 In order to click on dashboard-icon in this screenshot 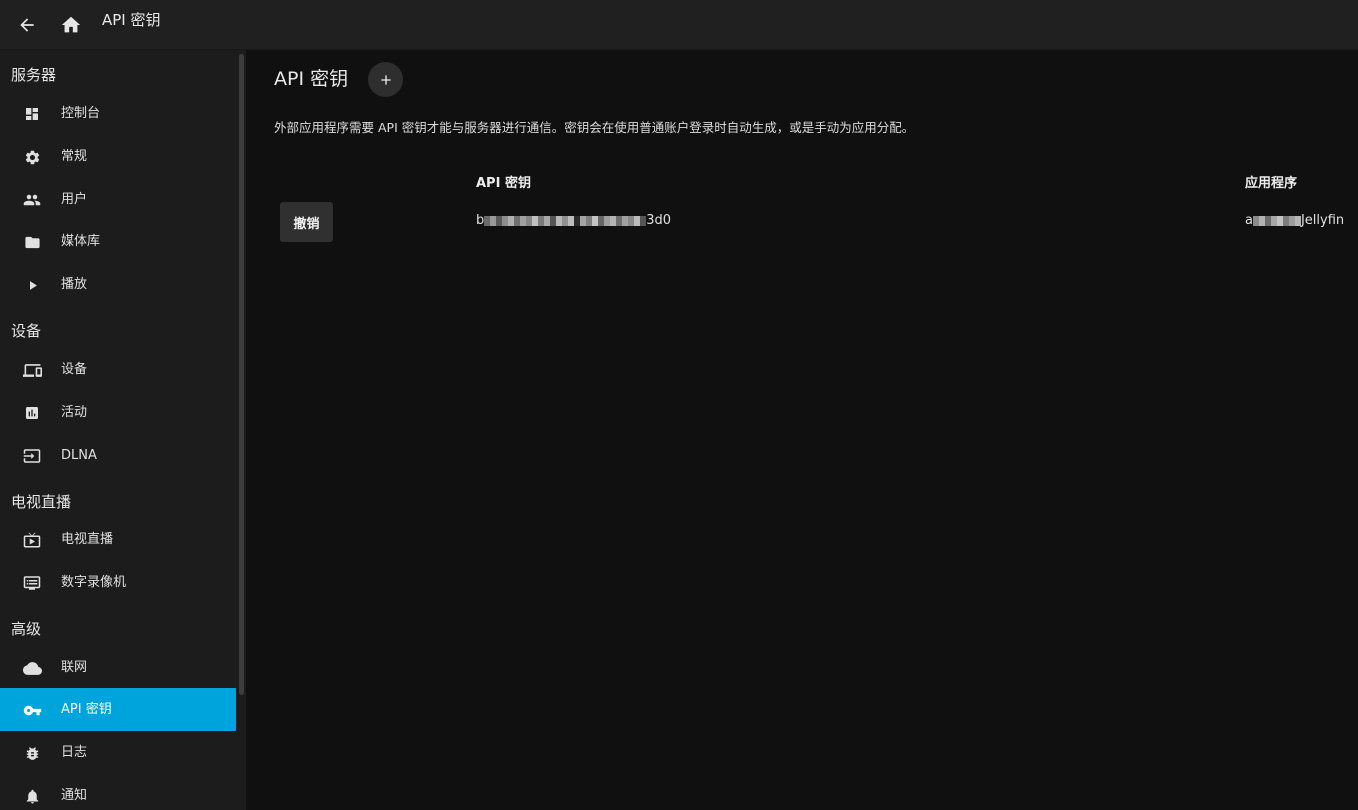, I will do `click(32, 114)`.